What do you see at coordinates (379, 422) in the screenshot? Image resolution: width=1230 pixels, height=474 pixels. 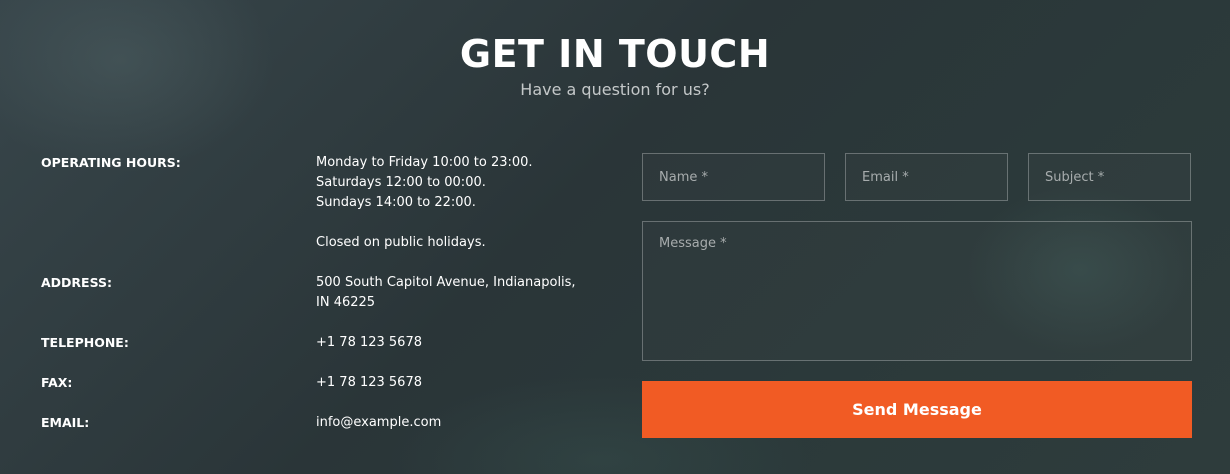 I see `email-value: info@example.com` at bounding box center [379, 422].